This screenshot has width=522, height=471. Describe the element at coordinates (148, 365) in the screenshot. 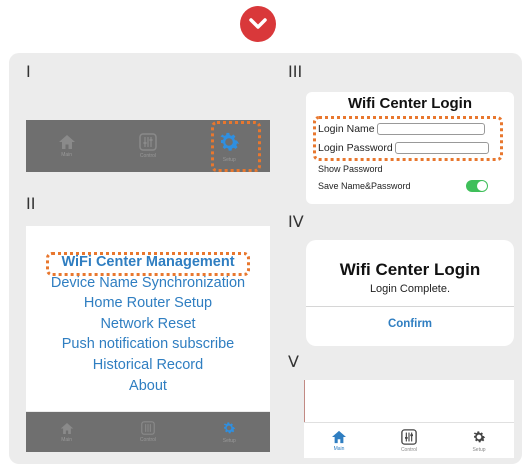

I see `menu-item-historical-record: Historical Record` at that location.